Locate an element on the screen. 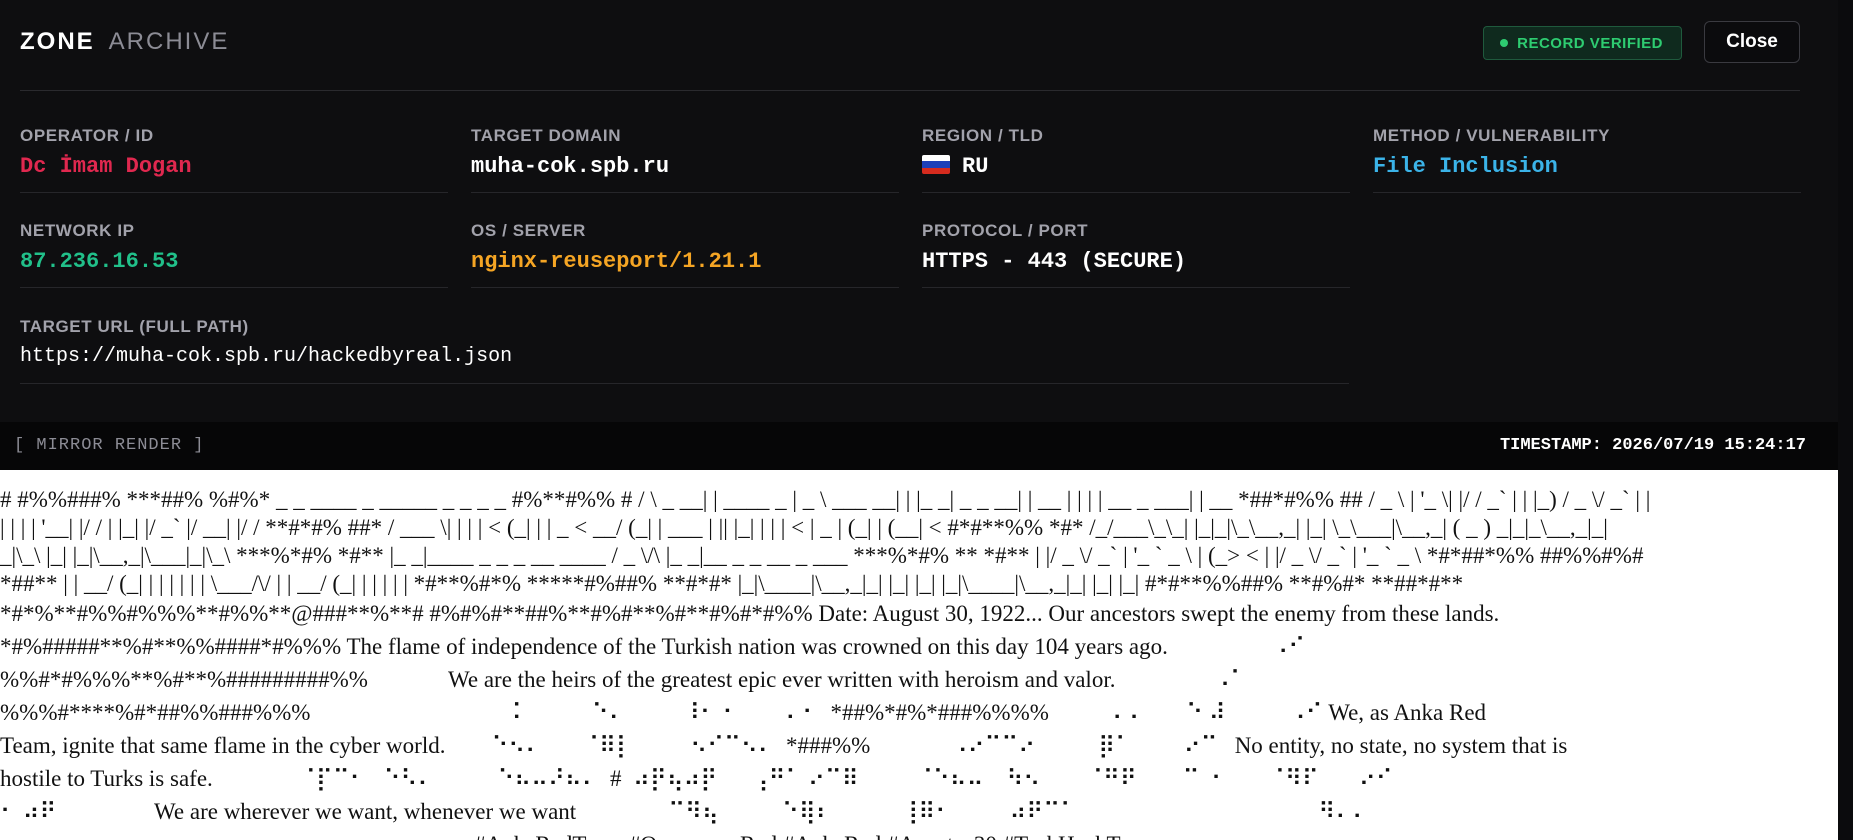 The height and width of the screenshot is (840, 1853). field-label: PROTOCOL / PORT is located at coordinates (1005, 230).